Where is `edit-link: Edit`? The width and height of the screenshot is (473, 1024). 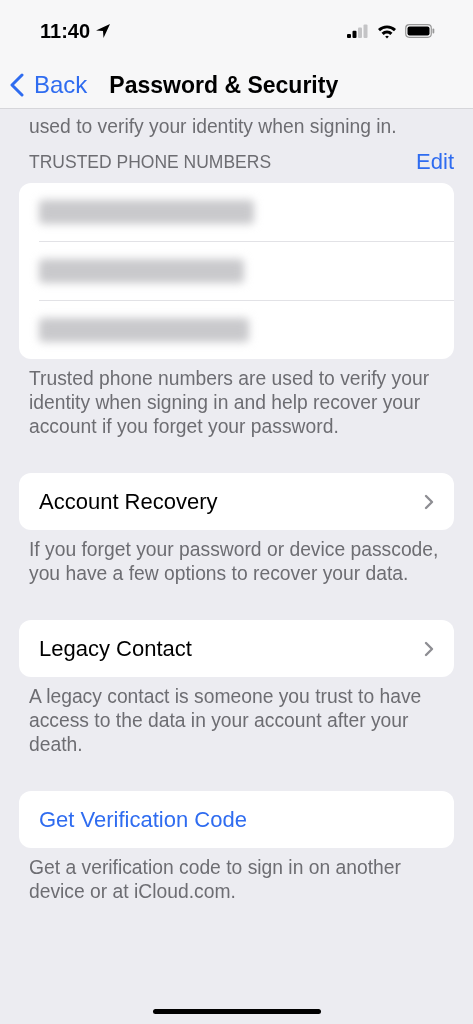 edit-link: Edit is located at coordinates (435, 162).